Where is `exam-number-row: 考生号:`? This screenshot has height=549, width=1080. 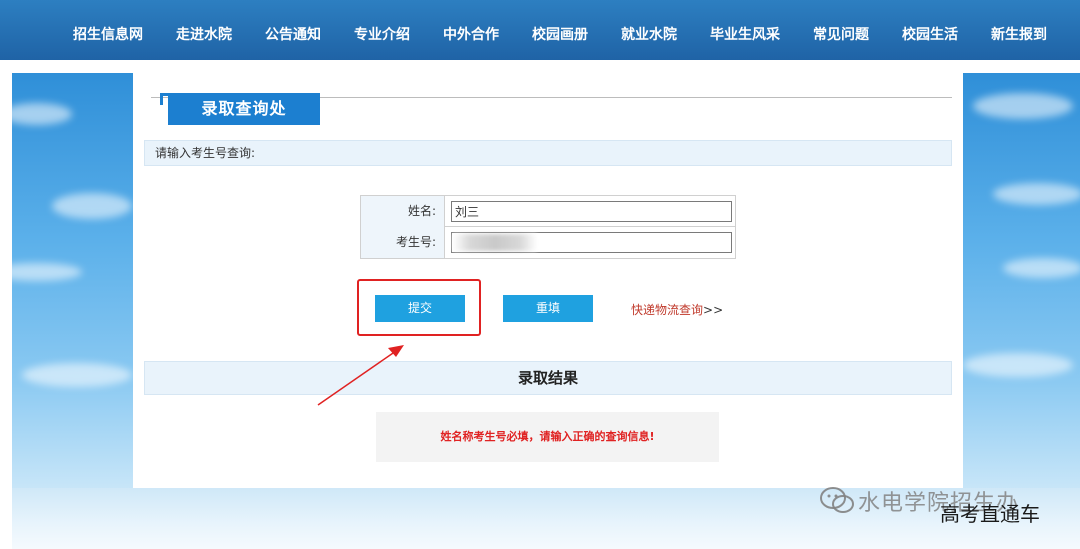 exam-number-row: 考生号: is located at coordinates (548, 242).